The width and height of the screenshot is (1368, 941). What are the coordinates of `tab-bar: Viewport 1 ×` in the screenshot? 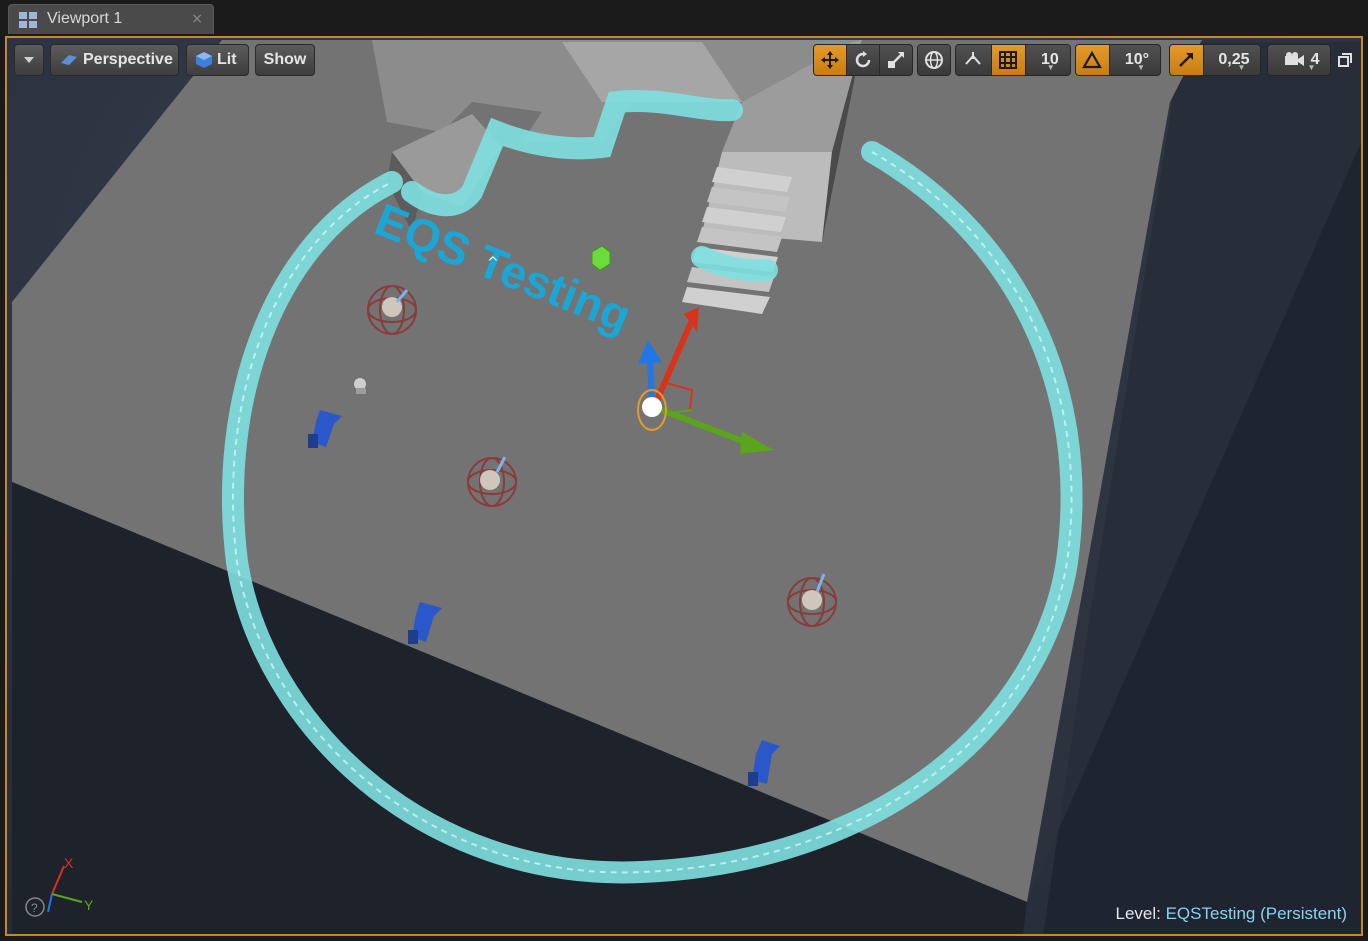 It's located at (684, 18).